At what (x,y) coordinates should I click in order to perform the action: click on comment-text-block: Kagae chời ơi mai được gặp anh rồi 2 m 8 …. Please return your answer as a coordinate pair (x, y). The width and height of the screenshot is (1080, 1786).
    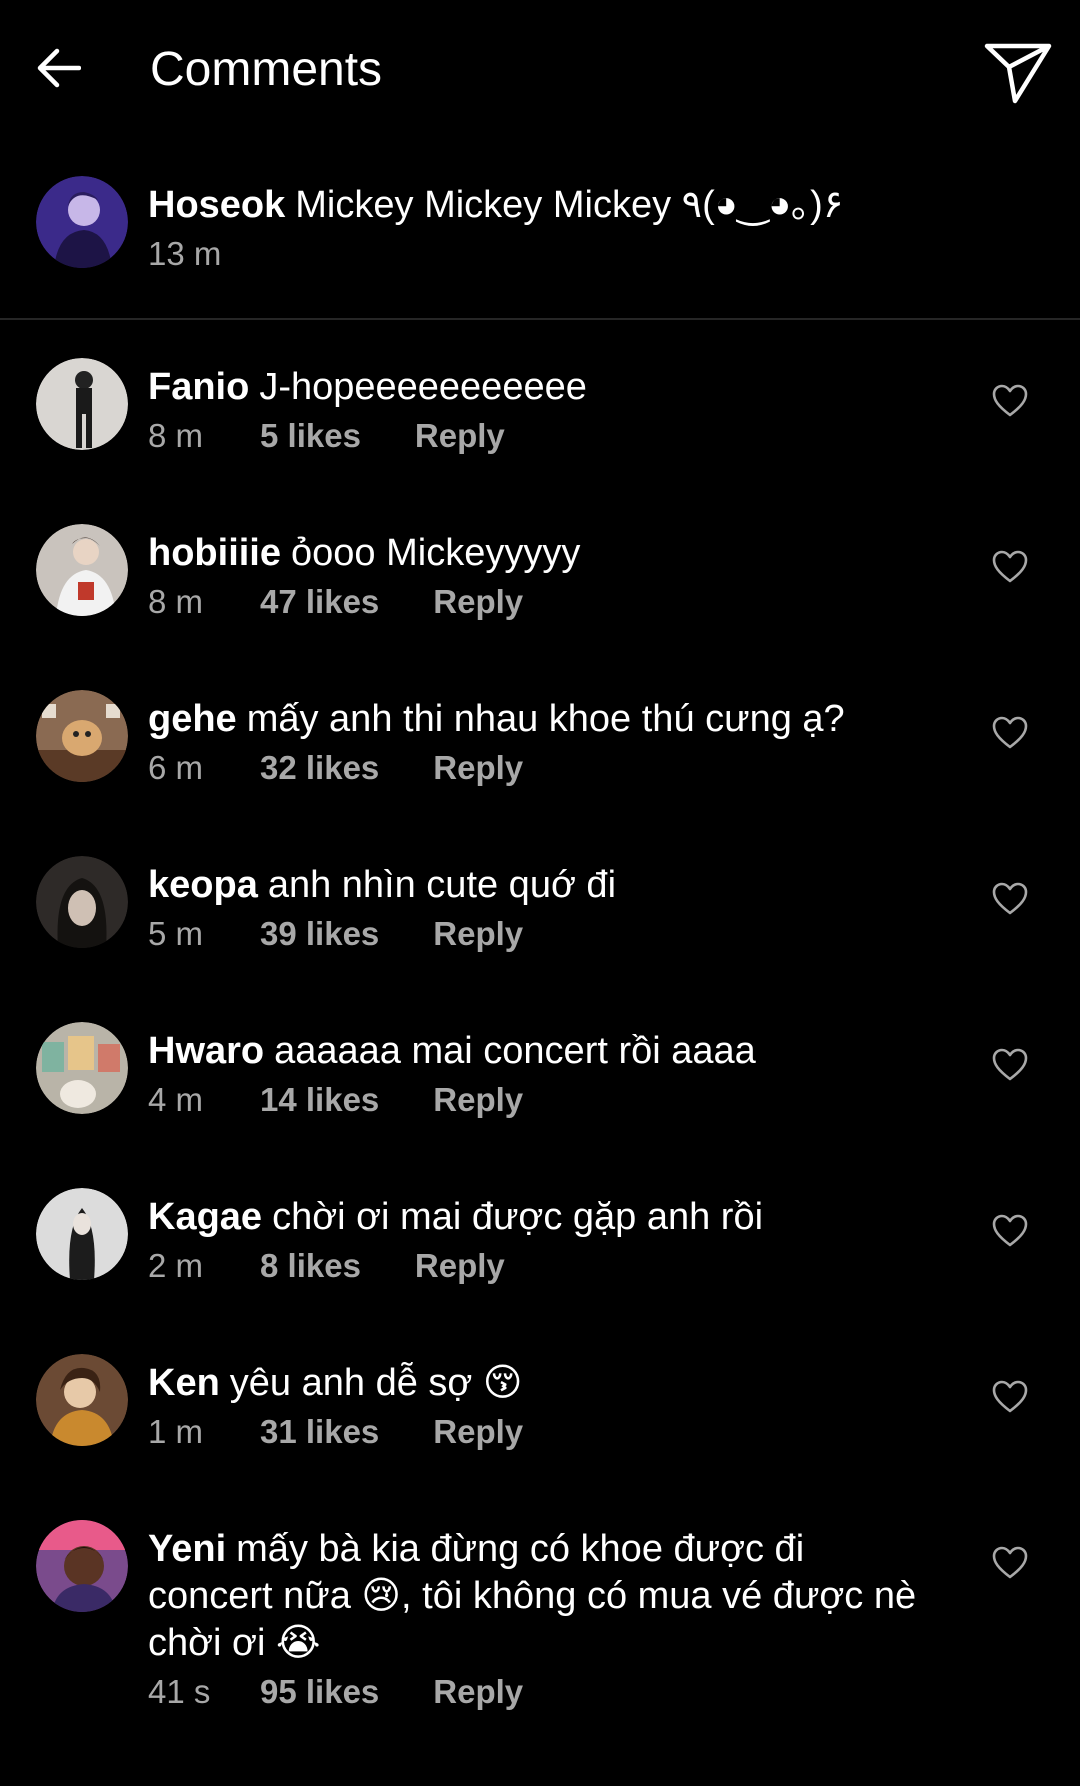
    Looking at the image, I should click on (539, 1239).